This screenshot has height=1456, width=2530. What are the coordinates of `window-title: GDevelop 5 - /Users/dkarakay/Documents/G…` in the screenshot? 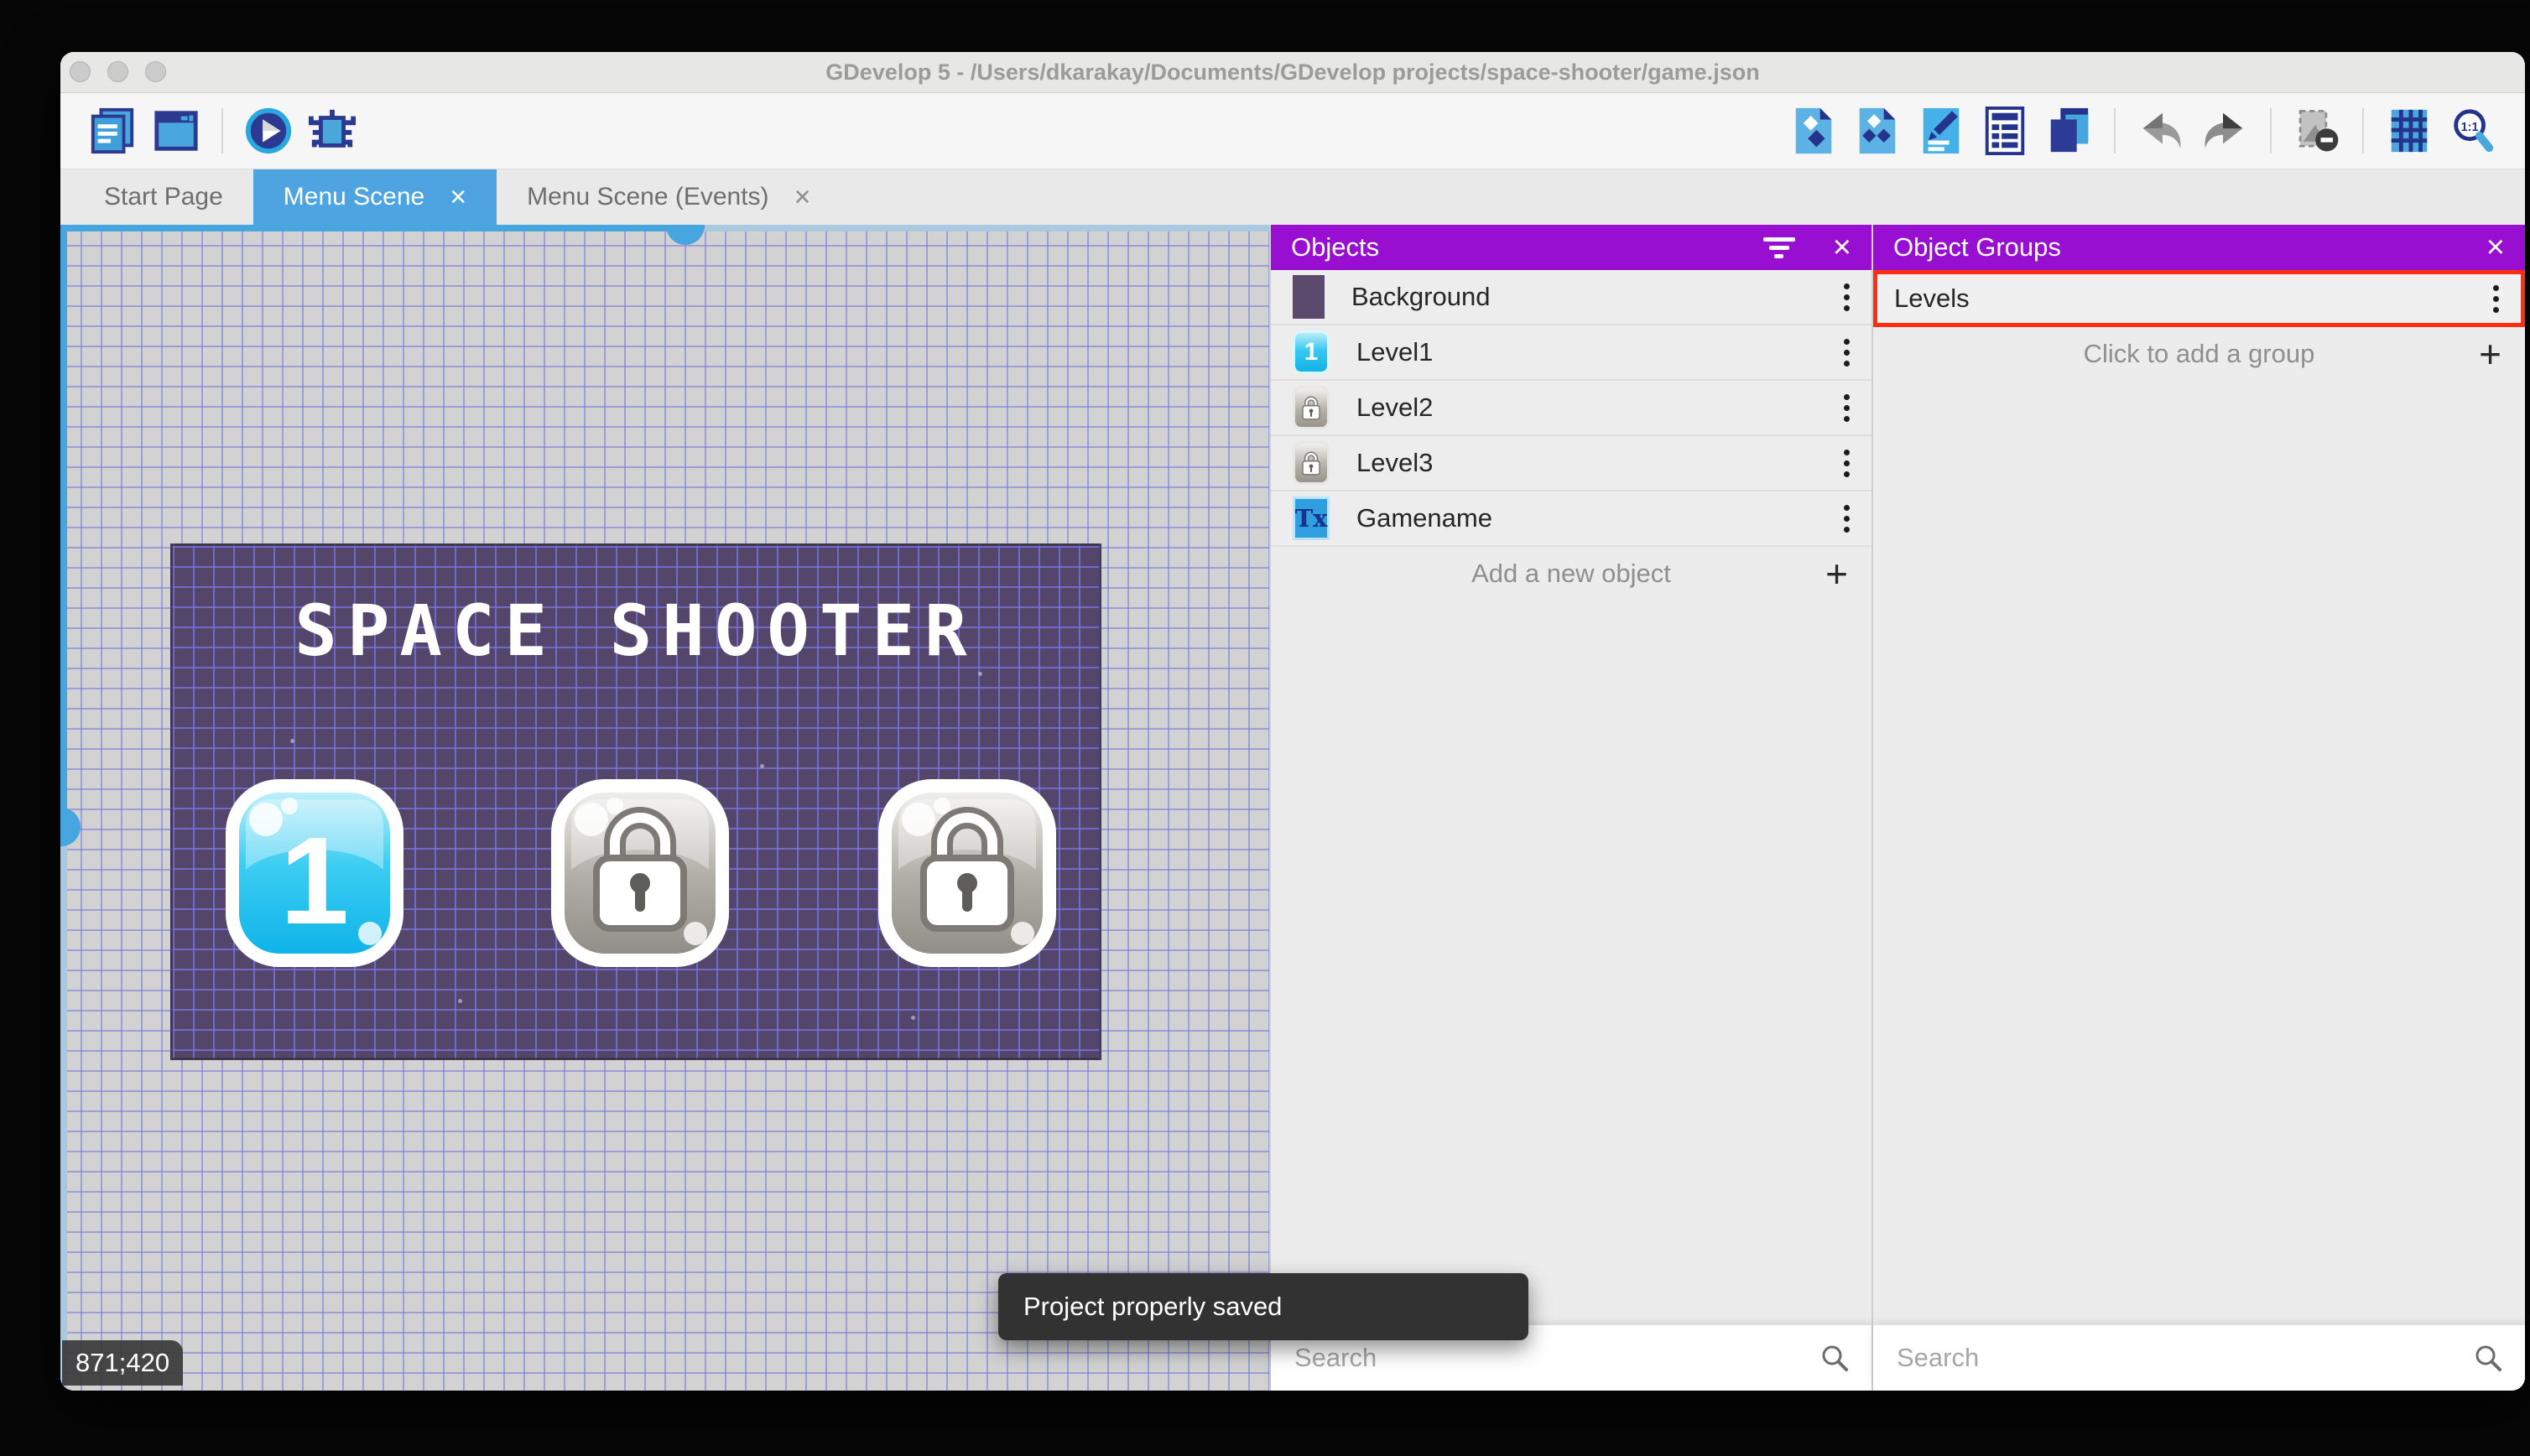 It's located at (1292, 72).